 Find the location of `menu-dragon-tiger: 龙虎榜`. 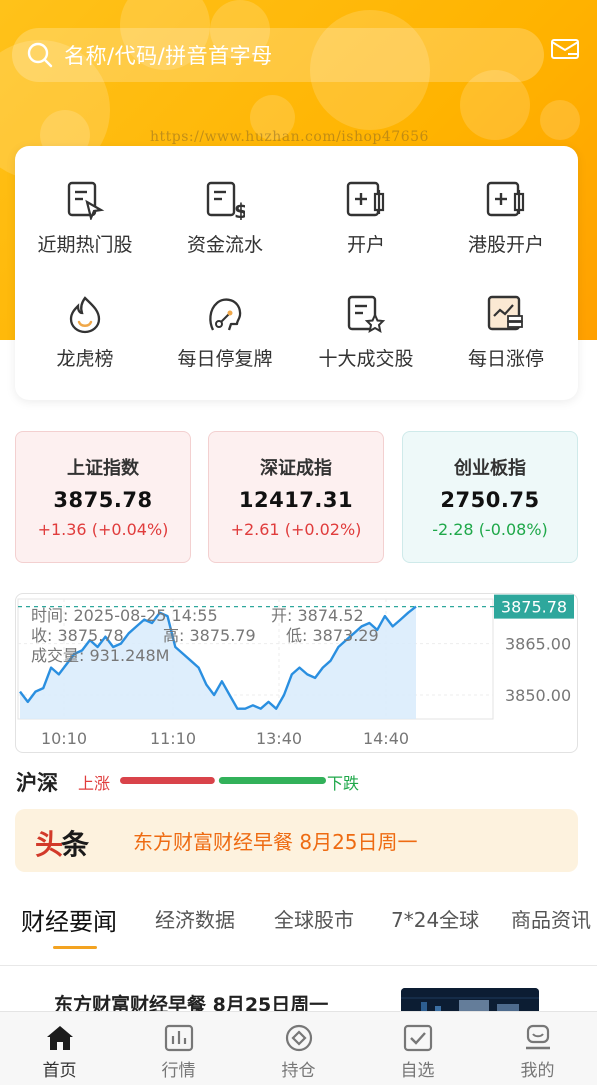

menu-dragon-tiger: 龙虎榜 is located at coordinates (85, 332).